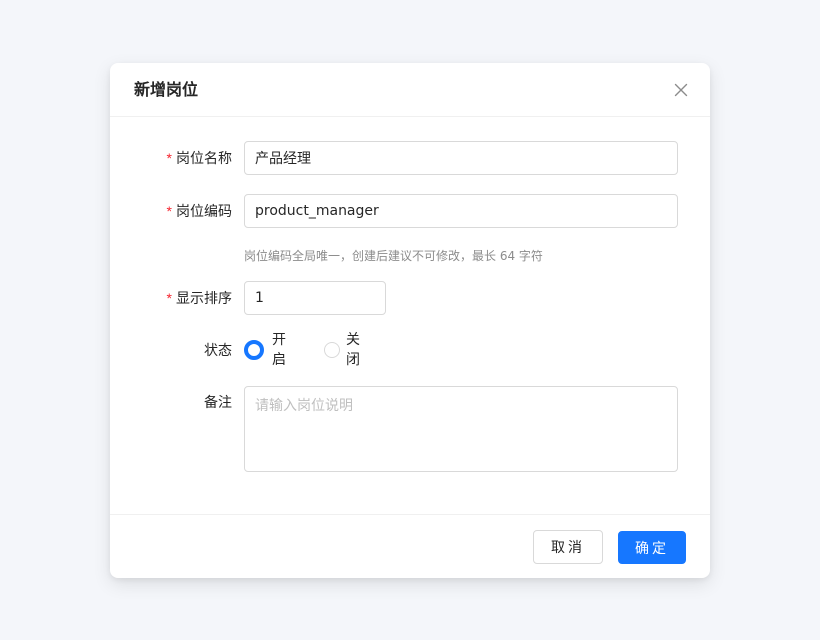 The width and height of the screenshot is (820, 640). Describe the element at coordinates (199, 211) in the screenshot. I see `code-label: * 岗位编码` at that location.